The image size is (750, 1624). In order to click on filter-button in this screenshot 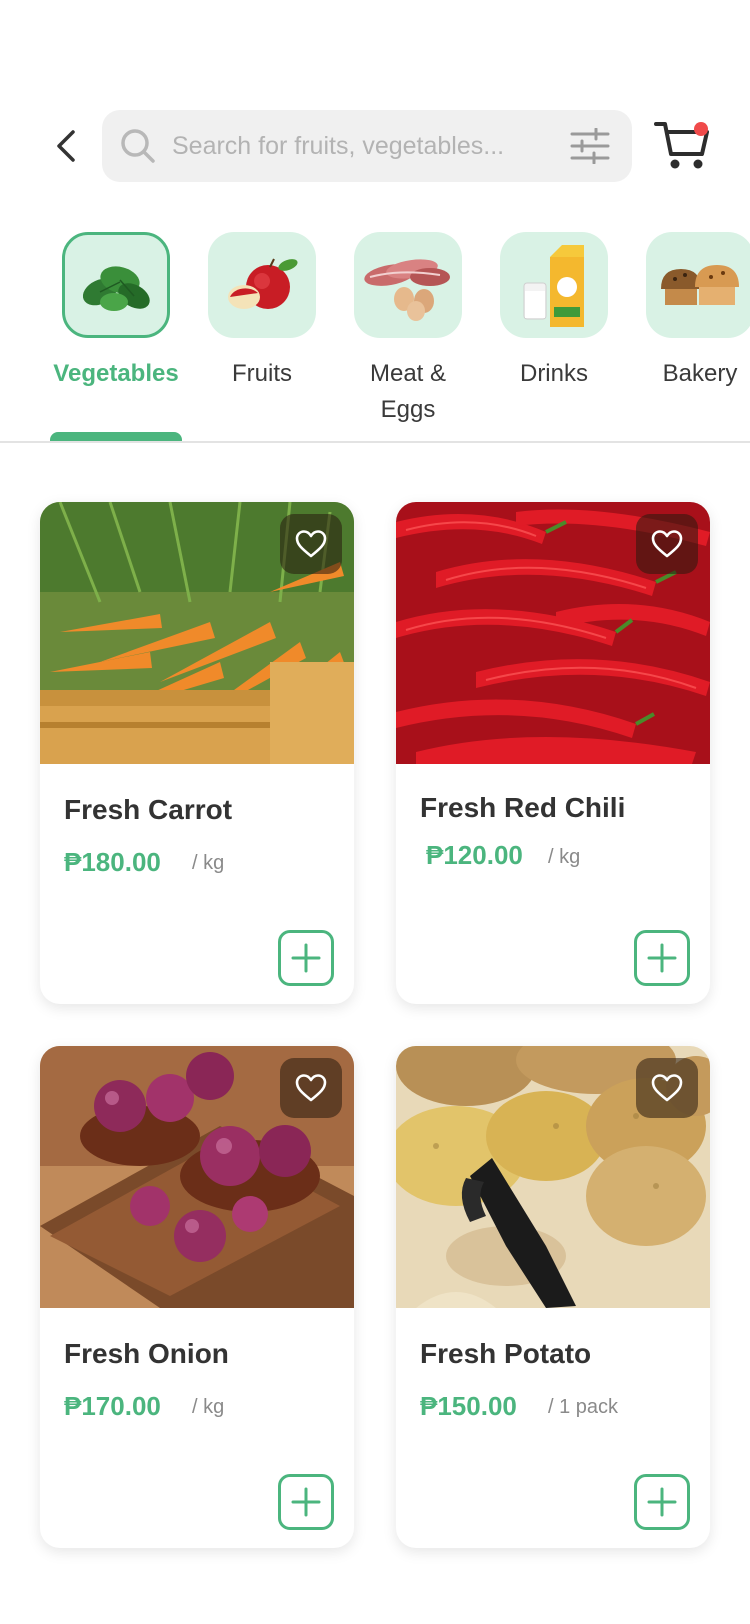, I will do `click(590, 146)`.